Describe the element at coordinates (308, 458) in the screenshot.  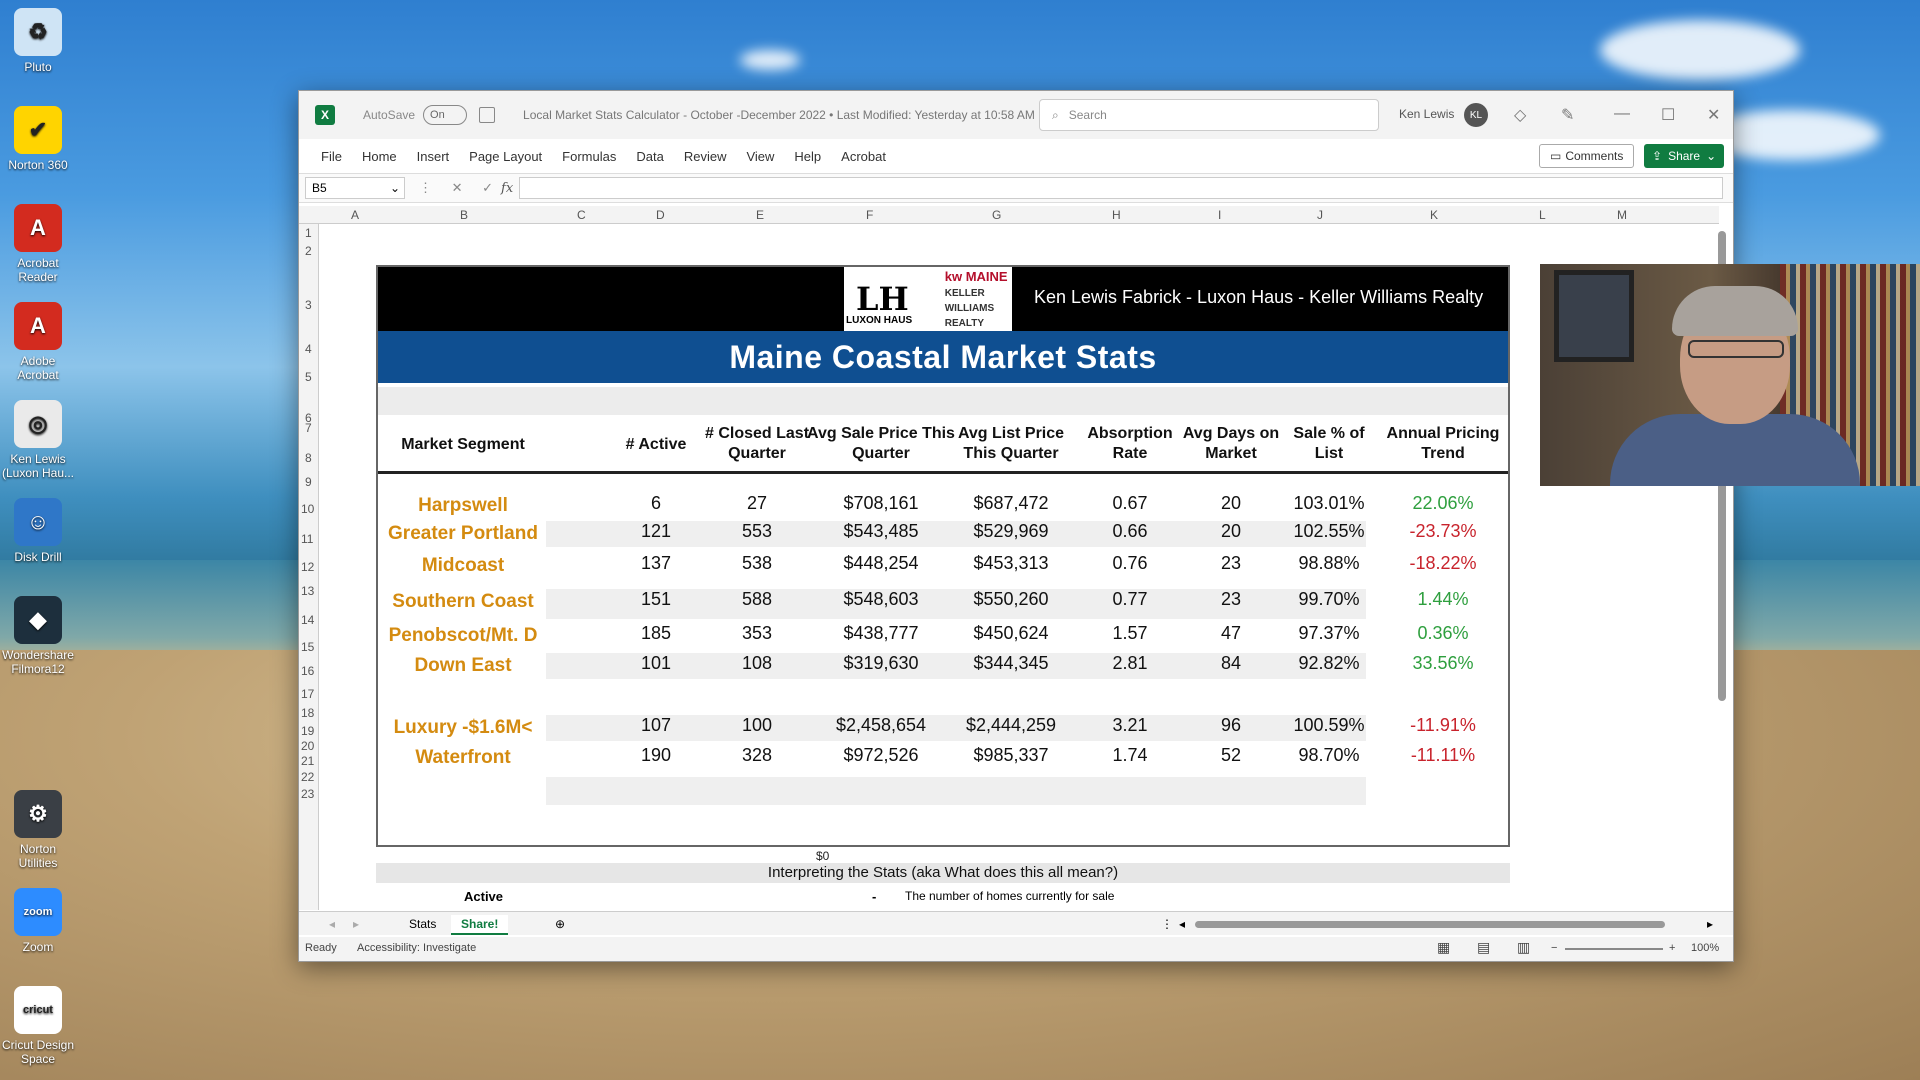
I see `row-header: 8` at that location.